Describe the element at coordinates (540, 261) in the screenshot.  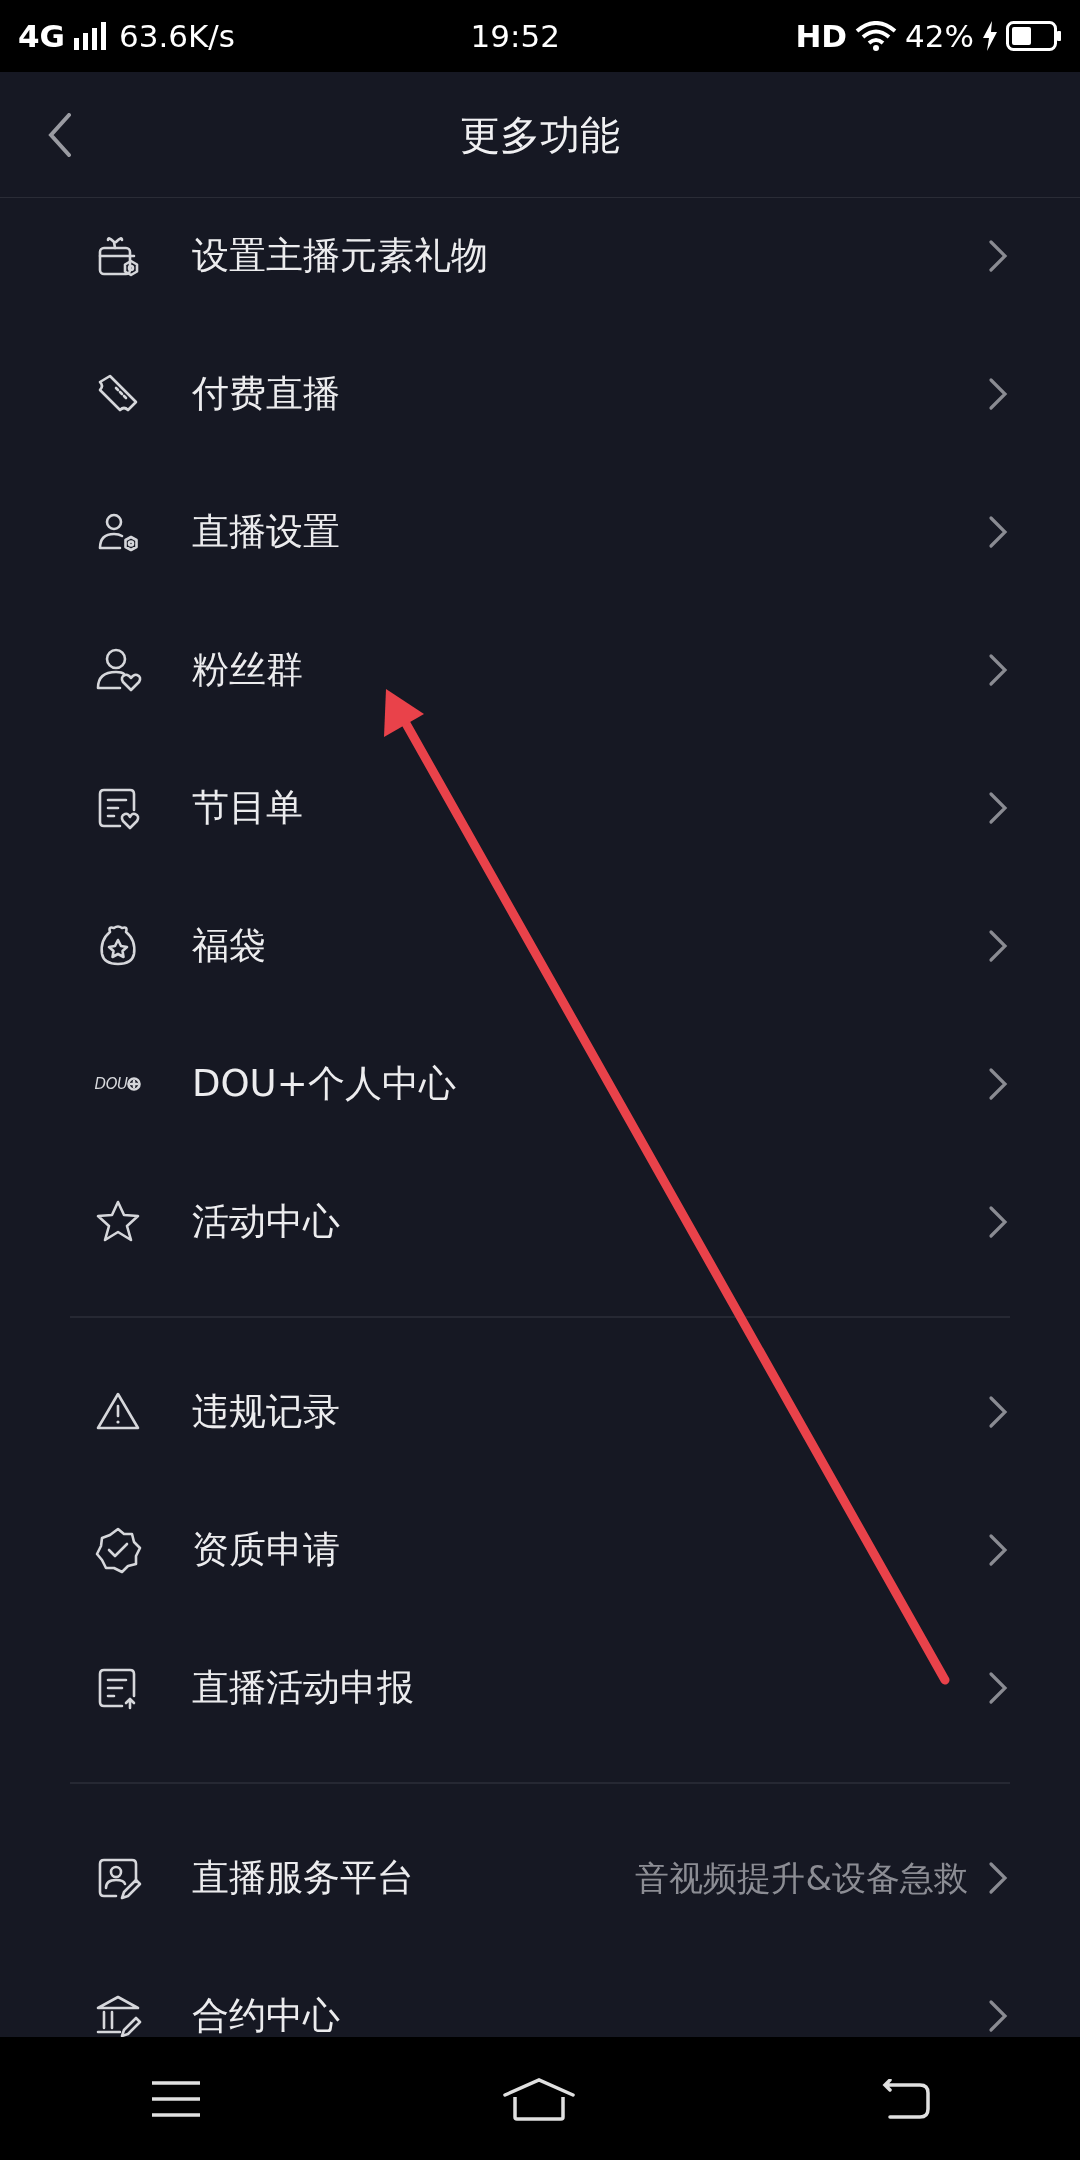
I see `menu-item: 设置主播元素礼物` at that location.